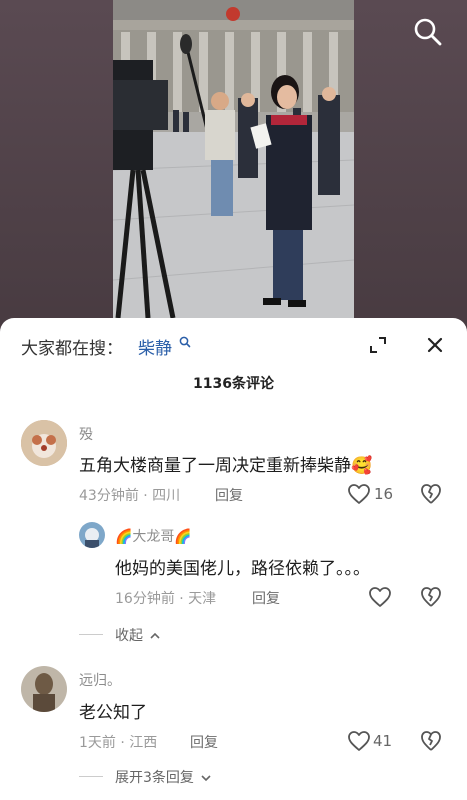  Describe the element at coordinates (155, 635) in the screenshot. I see `chevron-up-icon` at that location.